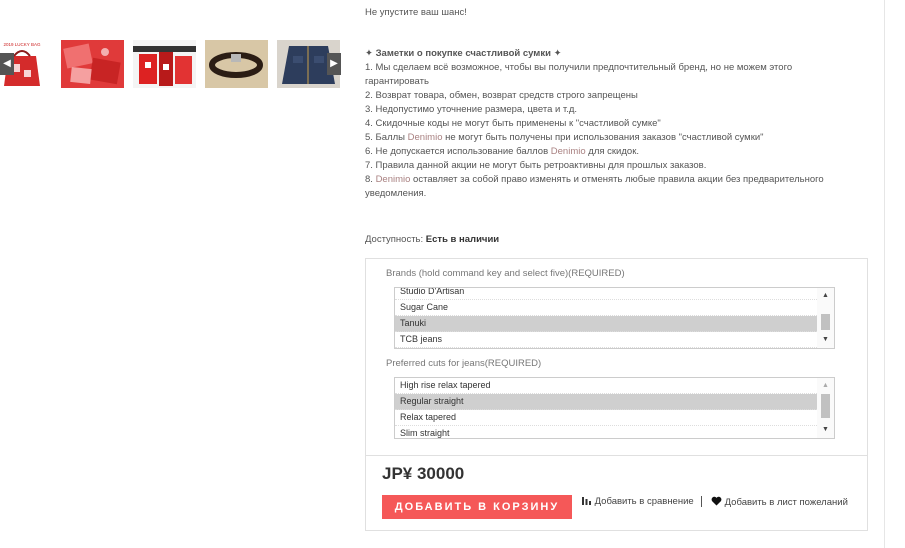 This screenshot has height=548, width=905. Describe the element at coordinates (458, 151) in the screenshot. I see `note-text: 6. Не допускается использование баллов` at that location.